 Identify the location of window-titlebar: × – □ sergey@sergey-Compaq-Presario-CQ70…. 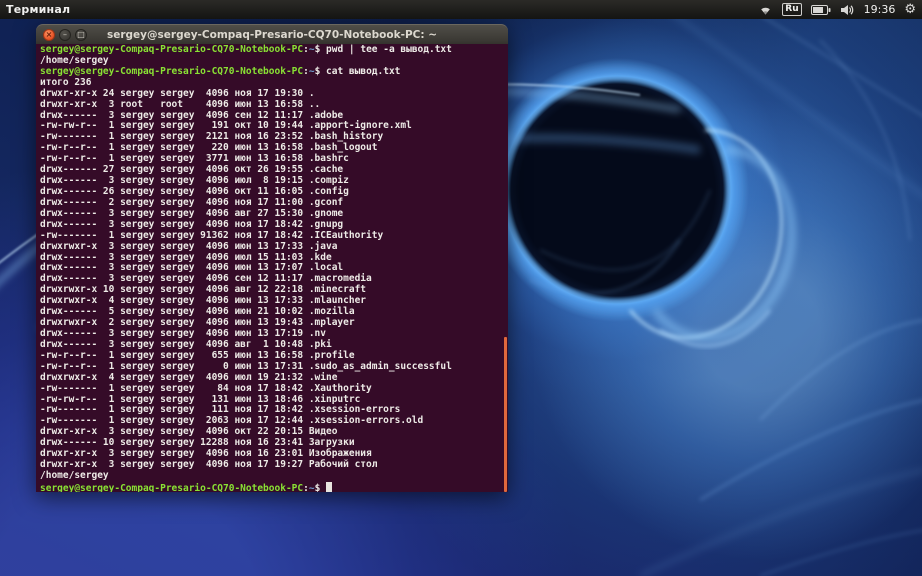
(272, 34).